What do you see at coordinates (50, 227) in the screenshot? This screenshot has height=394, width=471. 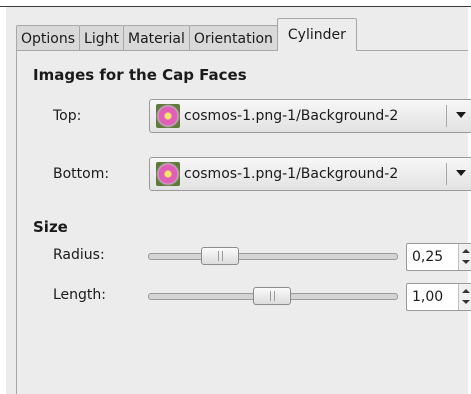 I see `size-heading: Size` at bounding box center [50, 227].